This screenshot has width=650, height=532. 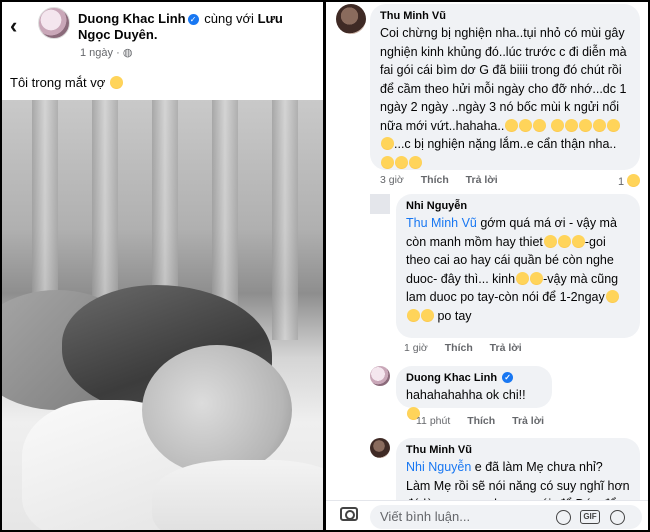 I want to click on gif-button: GIF, so click(x=590, y=517).